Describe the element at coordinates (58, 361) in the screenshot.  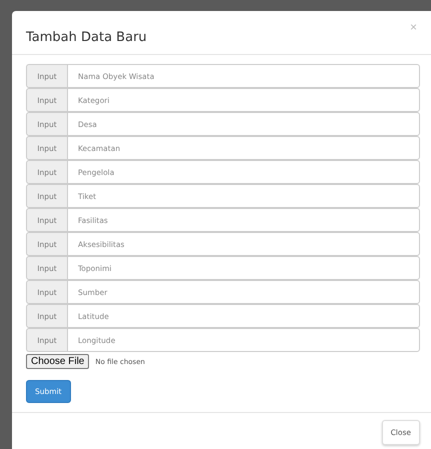
I see `choose-file-button: Choose File` at that location.